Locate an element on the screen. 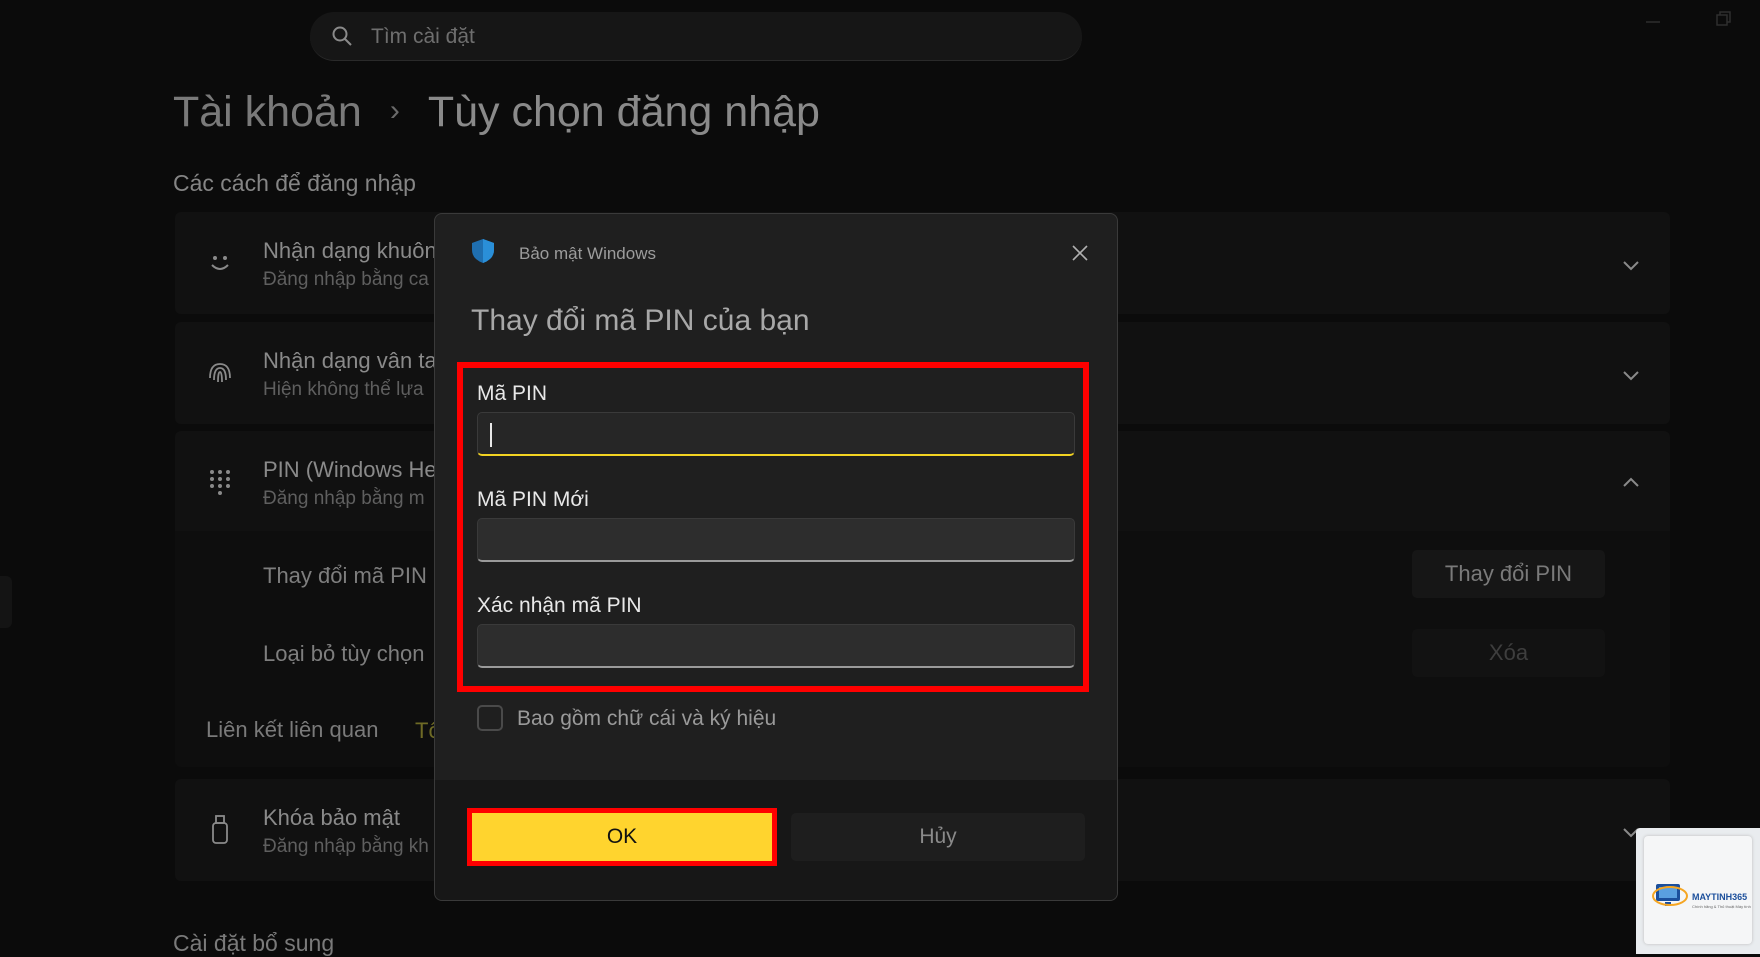  text-caret is located at coordinates (491, 435).